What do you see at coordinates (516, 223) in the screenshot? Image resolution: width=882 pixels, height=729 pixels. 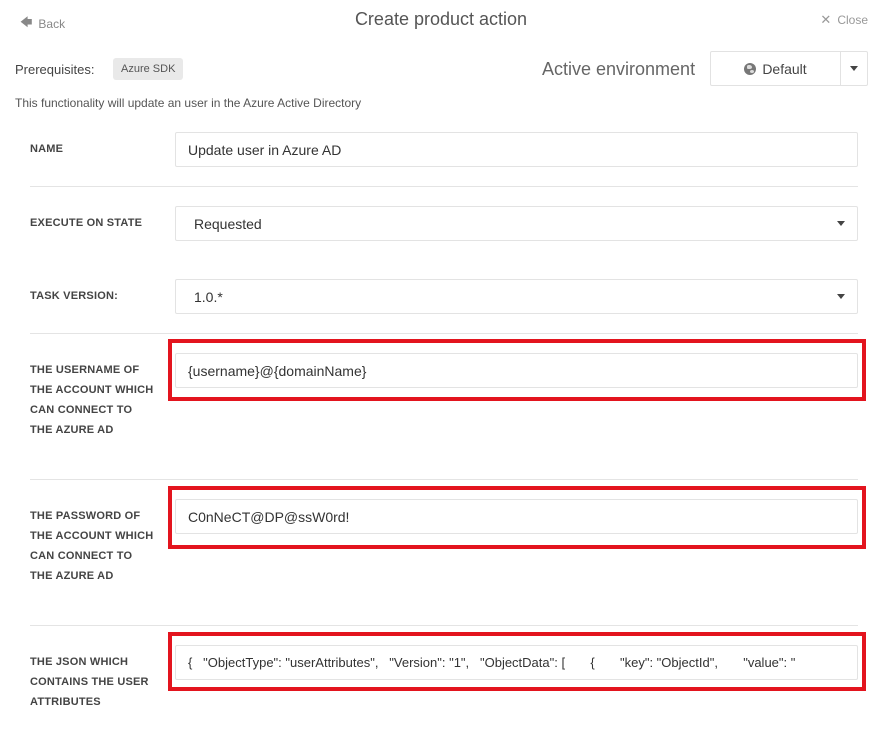 I see `execute-on-state-select: Requested` at bounding box center [516, 223].